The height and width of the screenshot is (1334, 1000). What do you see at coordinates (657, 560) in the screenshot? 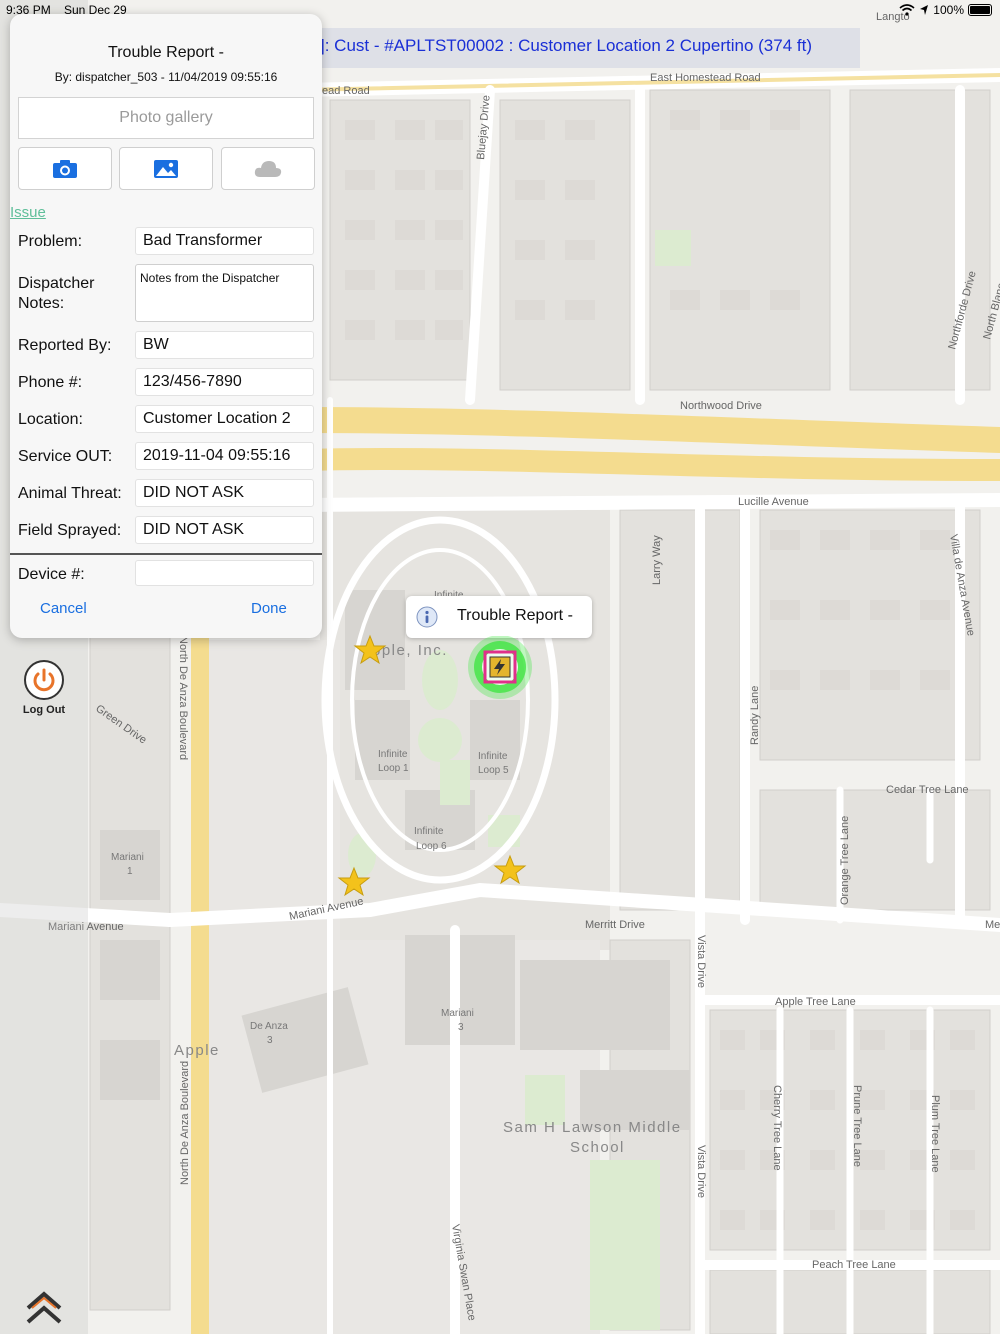
I see `map-label-larry: Larry Way` at bounding box center [657, 560].